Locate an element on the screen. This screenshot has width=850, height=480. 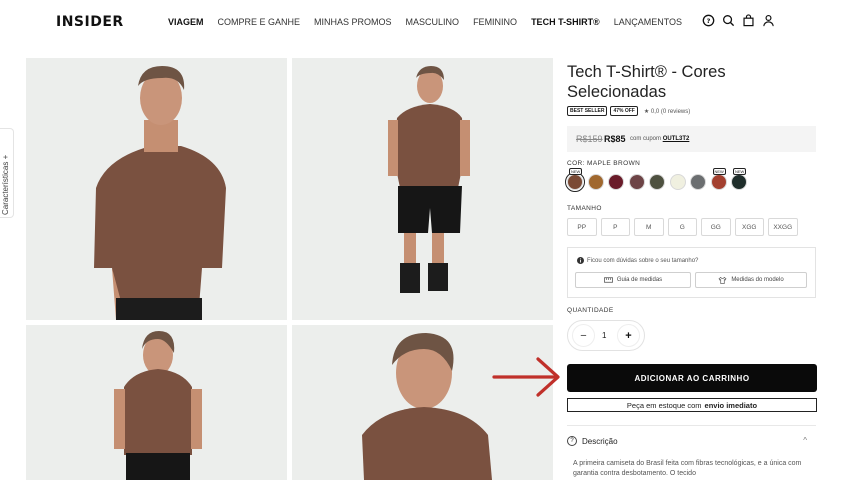
size-p: P is located at coordinates (615, 227).